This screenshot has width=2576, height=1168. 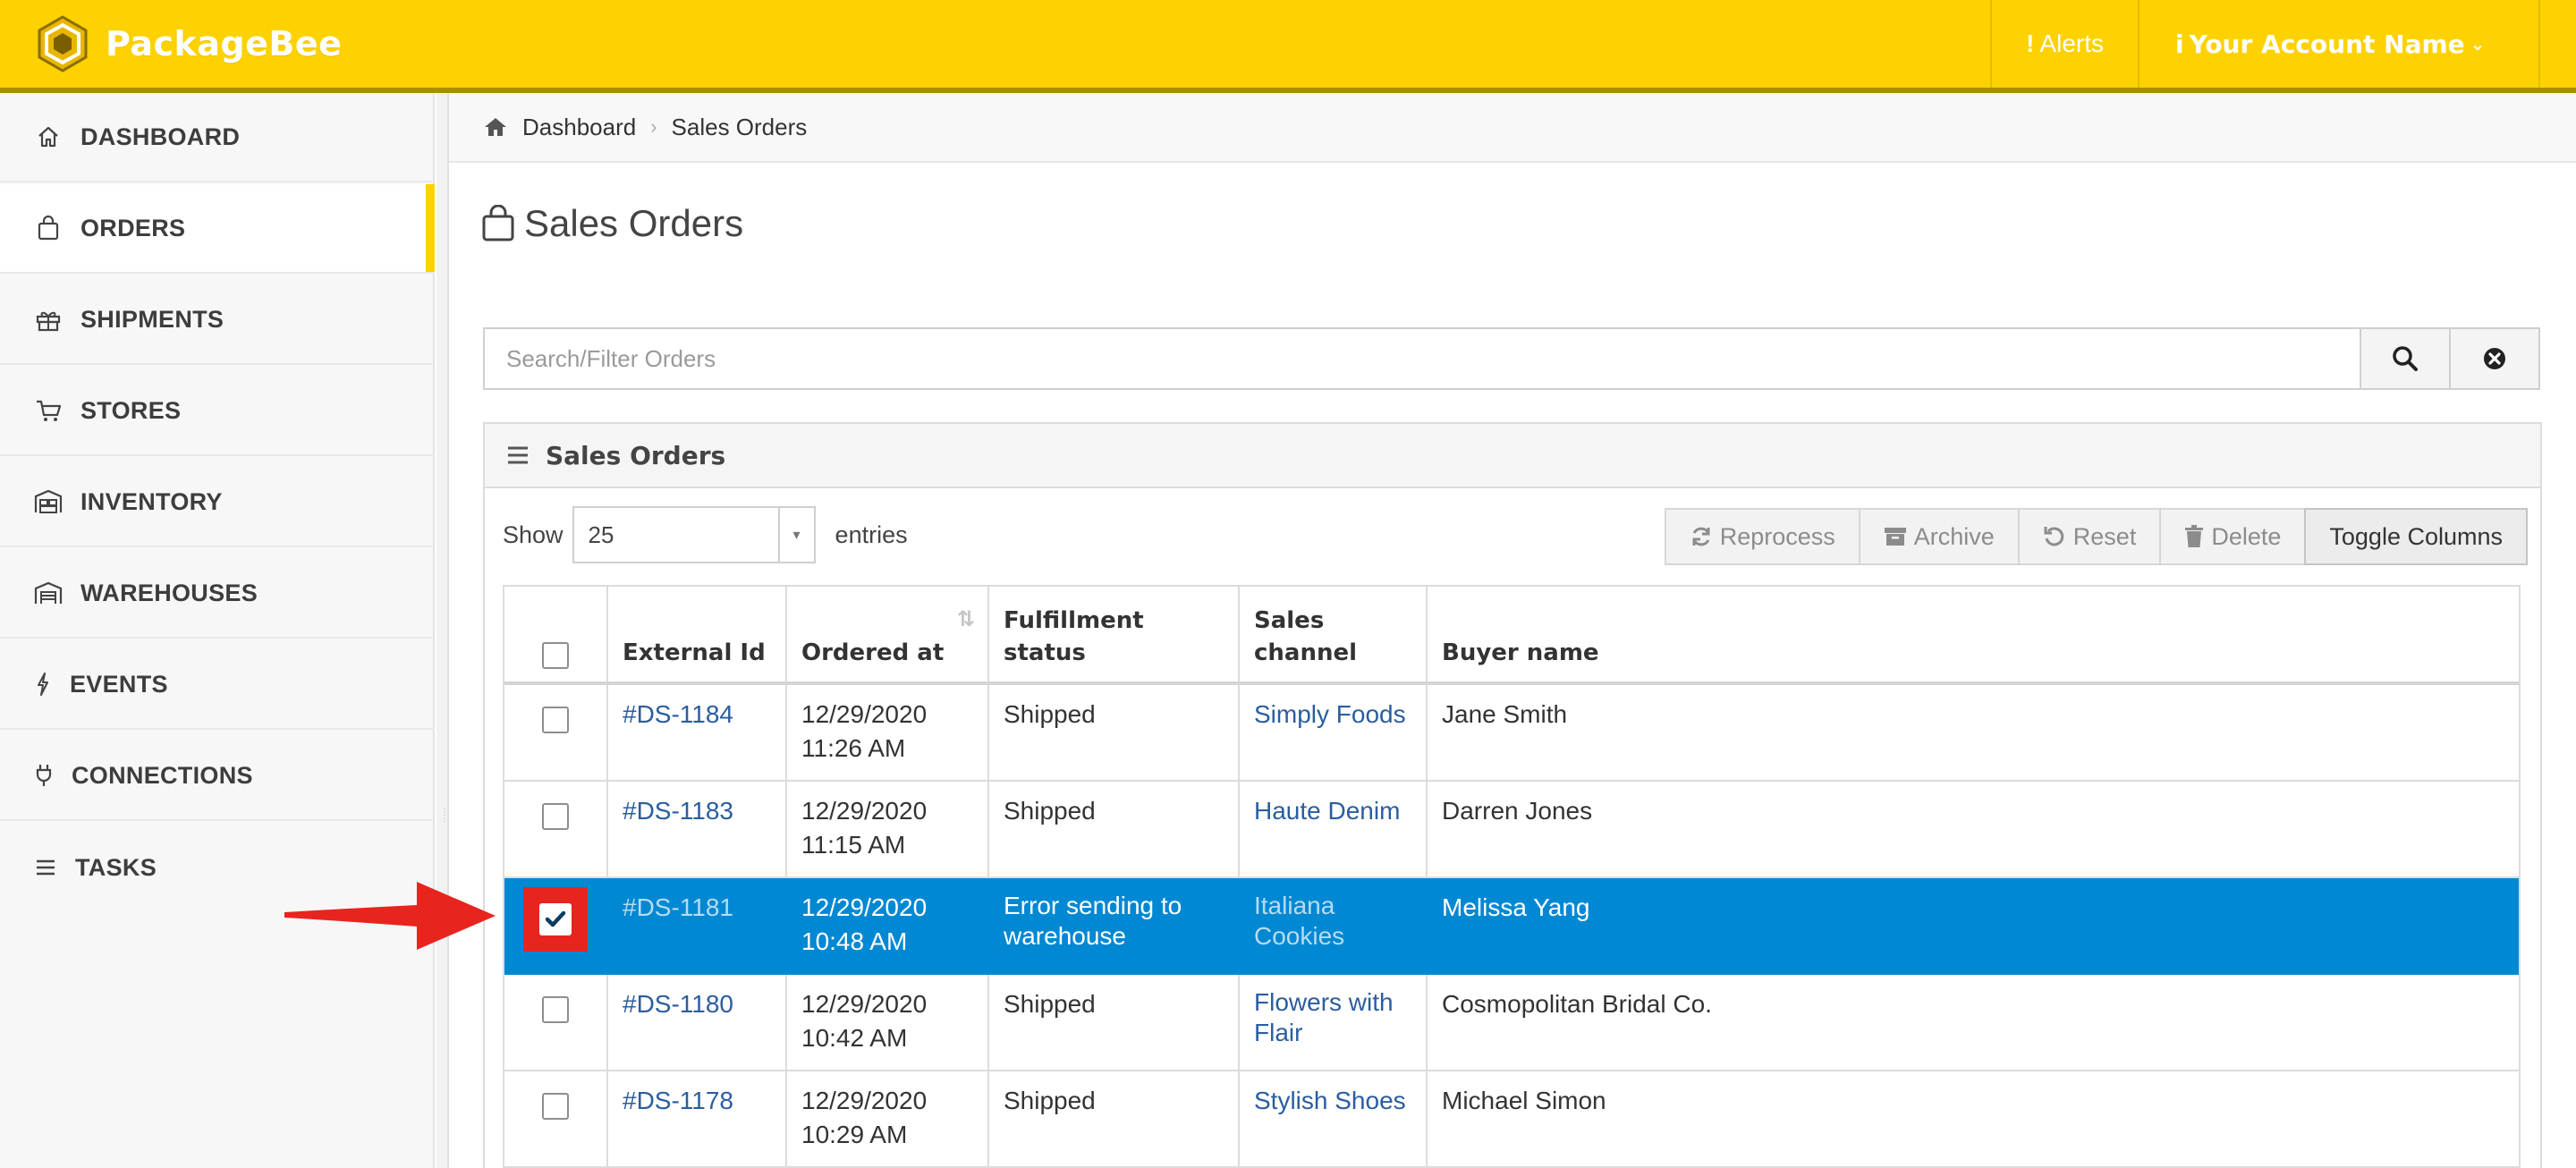 I want to click on refresh-icon, so click(x=1701, y=536).